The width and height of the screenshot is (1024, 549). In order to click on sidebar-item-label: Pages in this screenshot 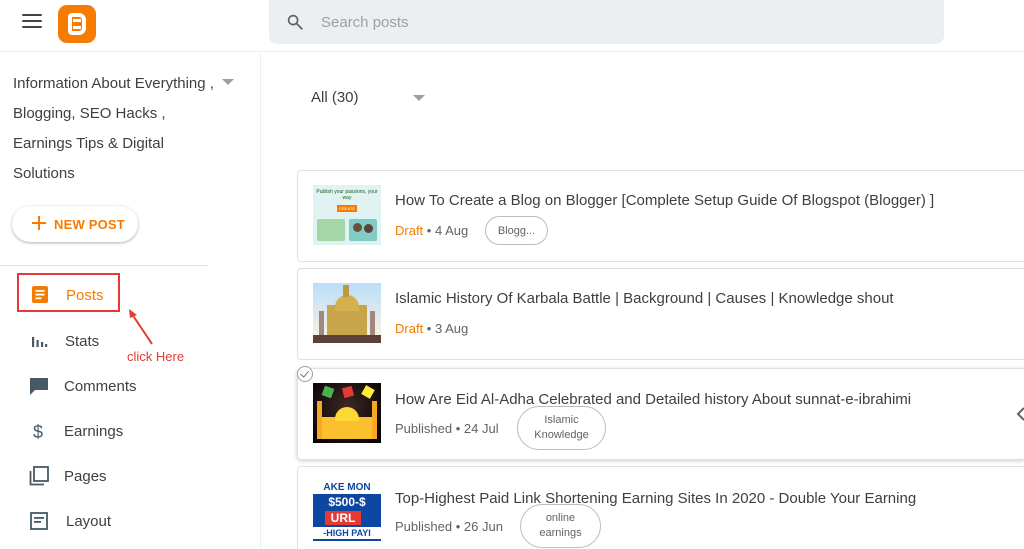, I will do `click(85, 476)`.